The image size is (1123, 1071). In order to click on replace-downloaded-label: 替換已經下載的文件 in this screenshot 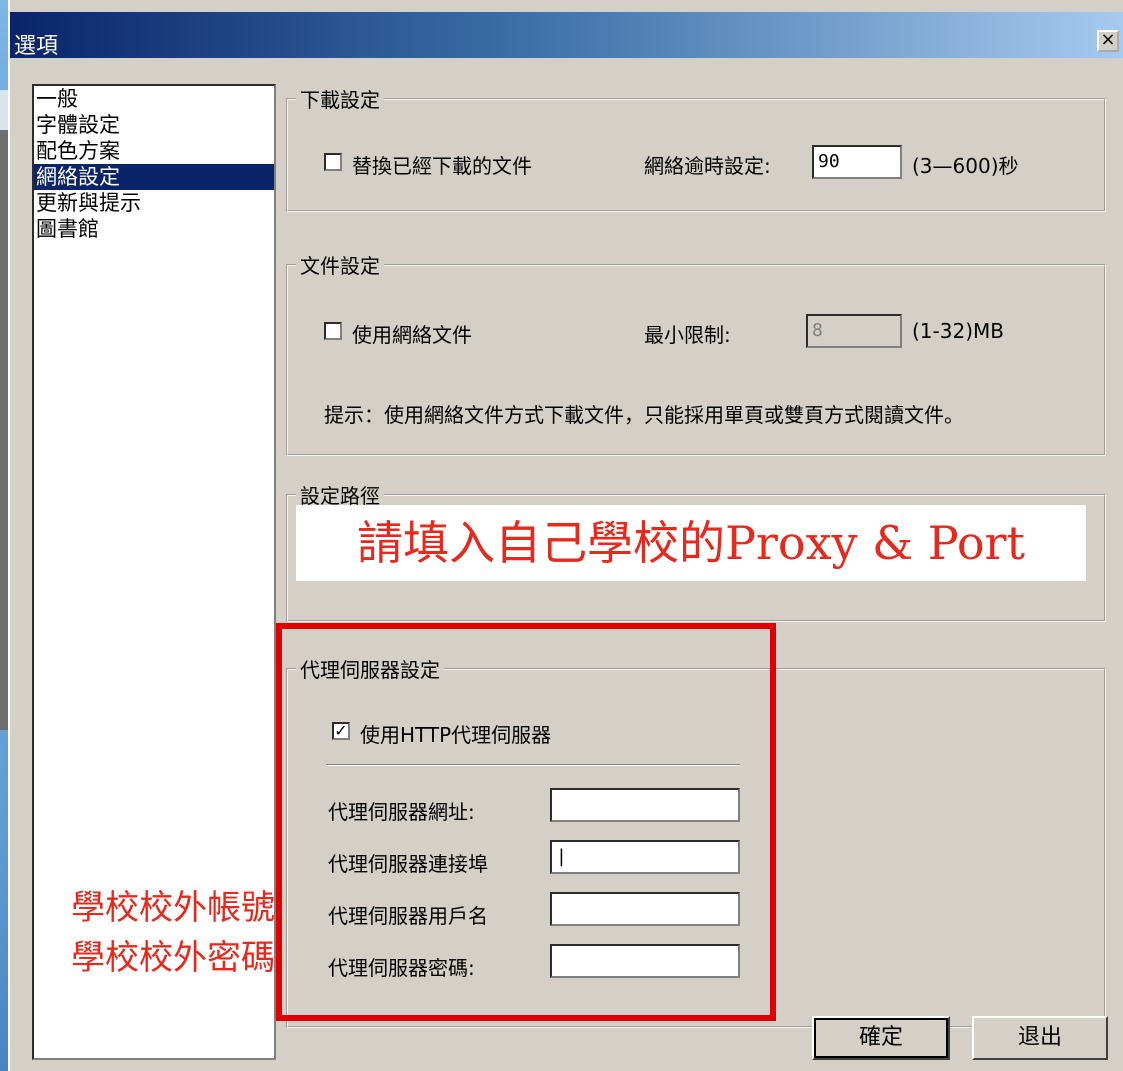, I will do `click(442, 166)`.